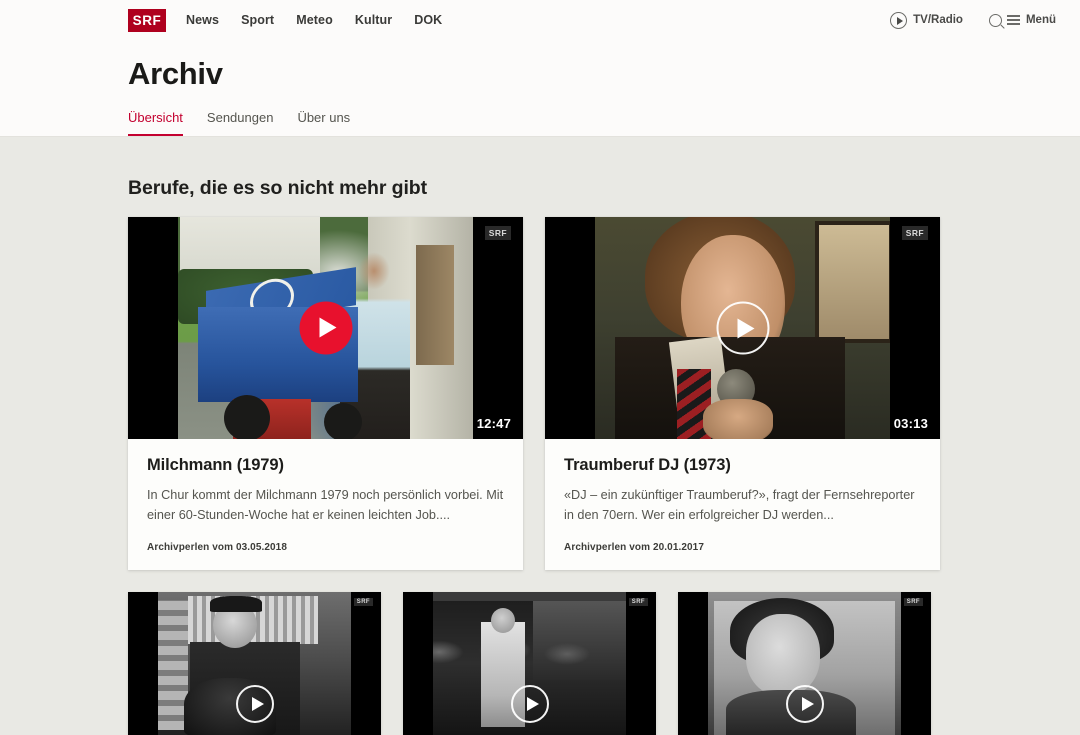  Describe the element at coordinates (155, 123) in the screenshot. I see `tab-uebersicht: Übersicht` at that location.